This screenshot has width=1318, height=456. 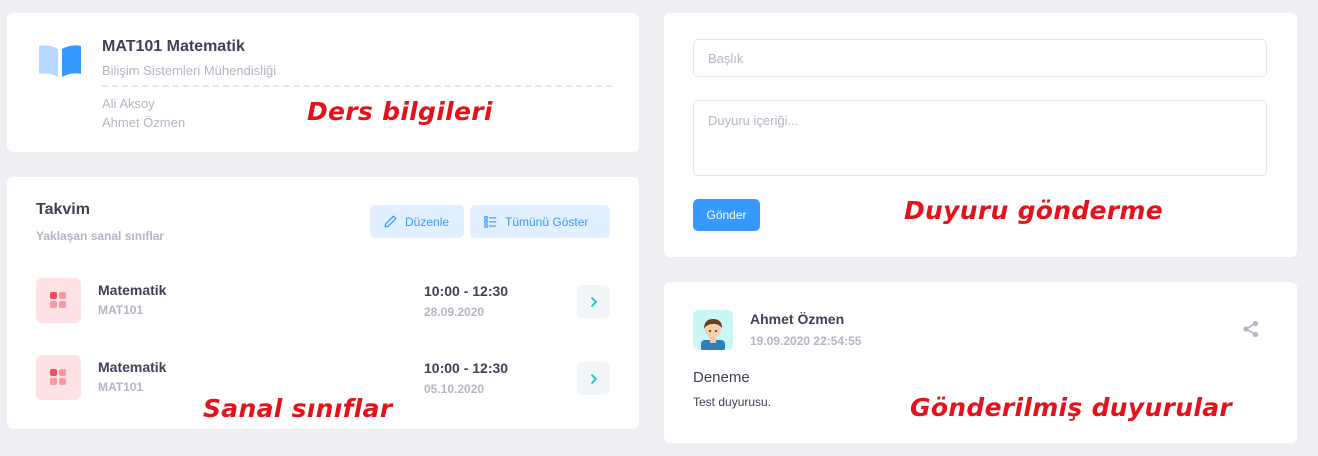 What do you see at coordinates (298, 408) in the screenshot?
I see `annotation-virtual-classes: Sanal sınıflar` at bounding box center [298, 408].